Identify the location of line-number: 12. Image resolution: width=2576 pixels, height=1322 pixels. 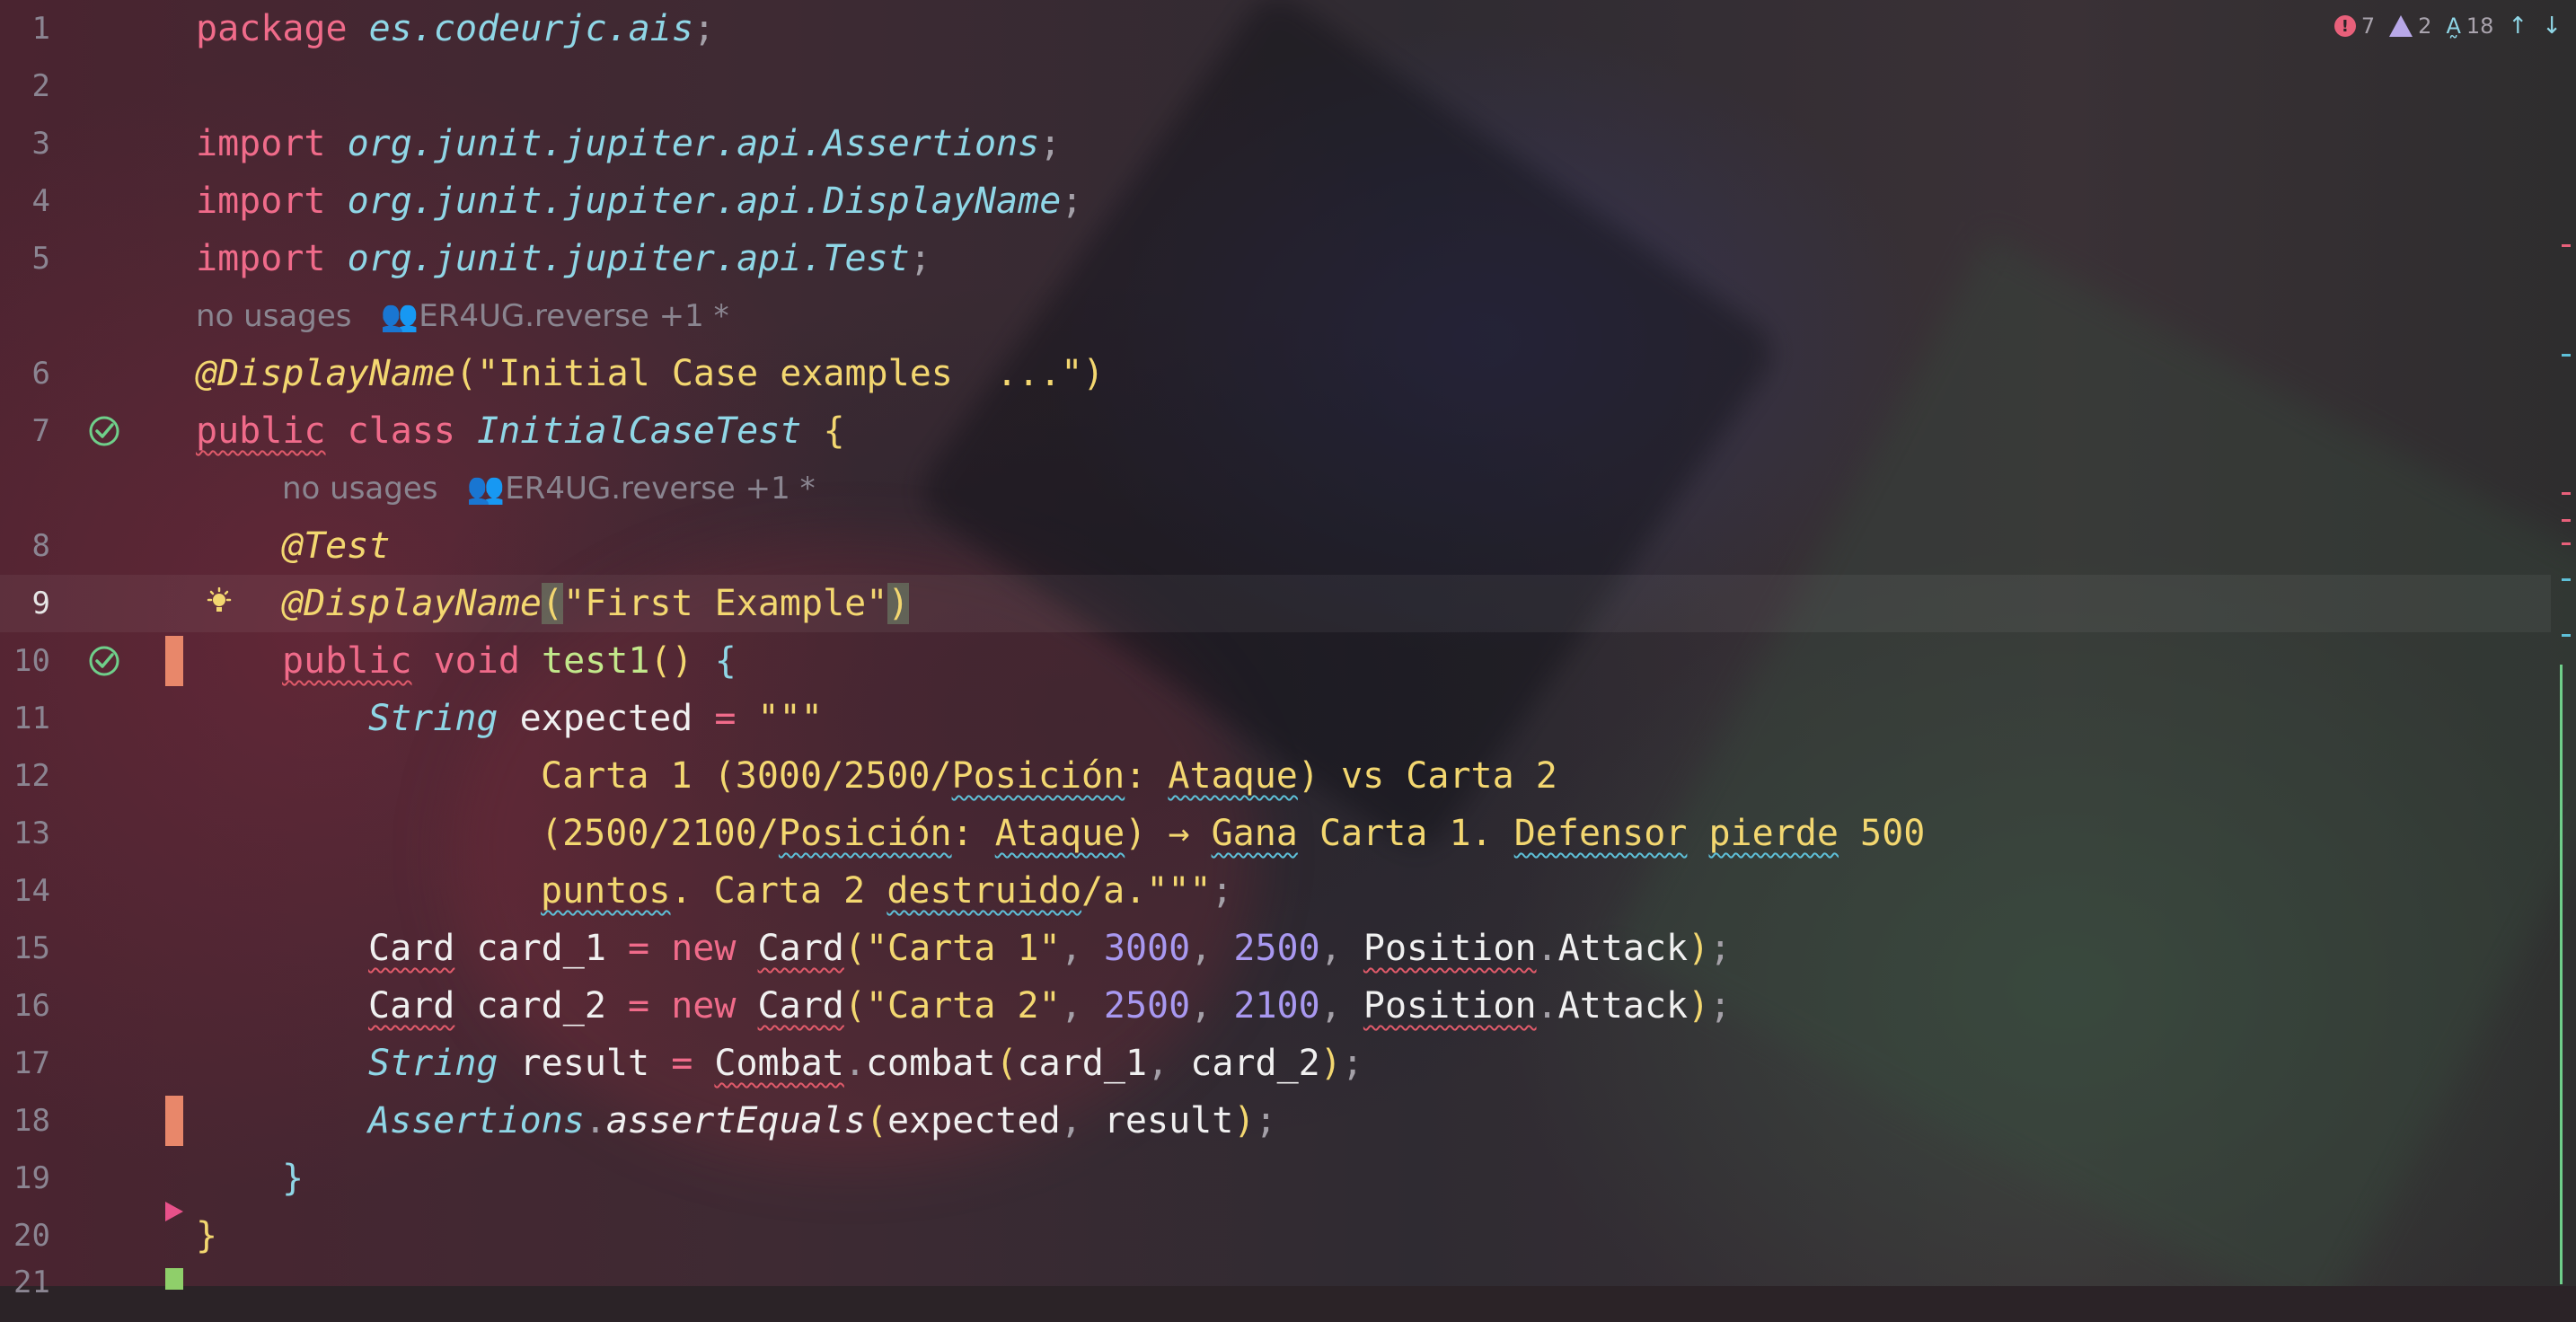
(31, 776).